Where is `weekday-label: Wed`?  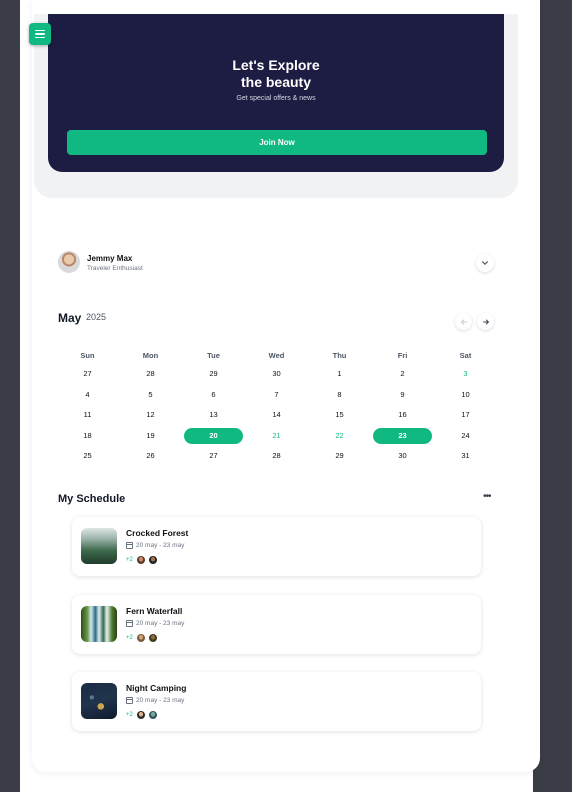
weekday-label: Wed is located at coordinates (276, 355).